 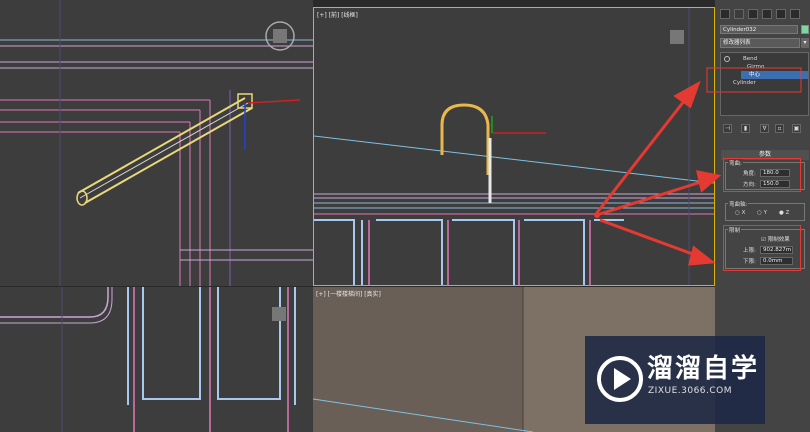 What do you see at coordinates (754, 80) in the screenshot?
I see `center-item-highlight` at bounding box center [754, 80].